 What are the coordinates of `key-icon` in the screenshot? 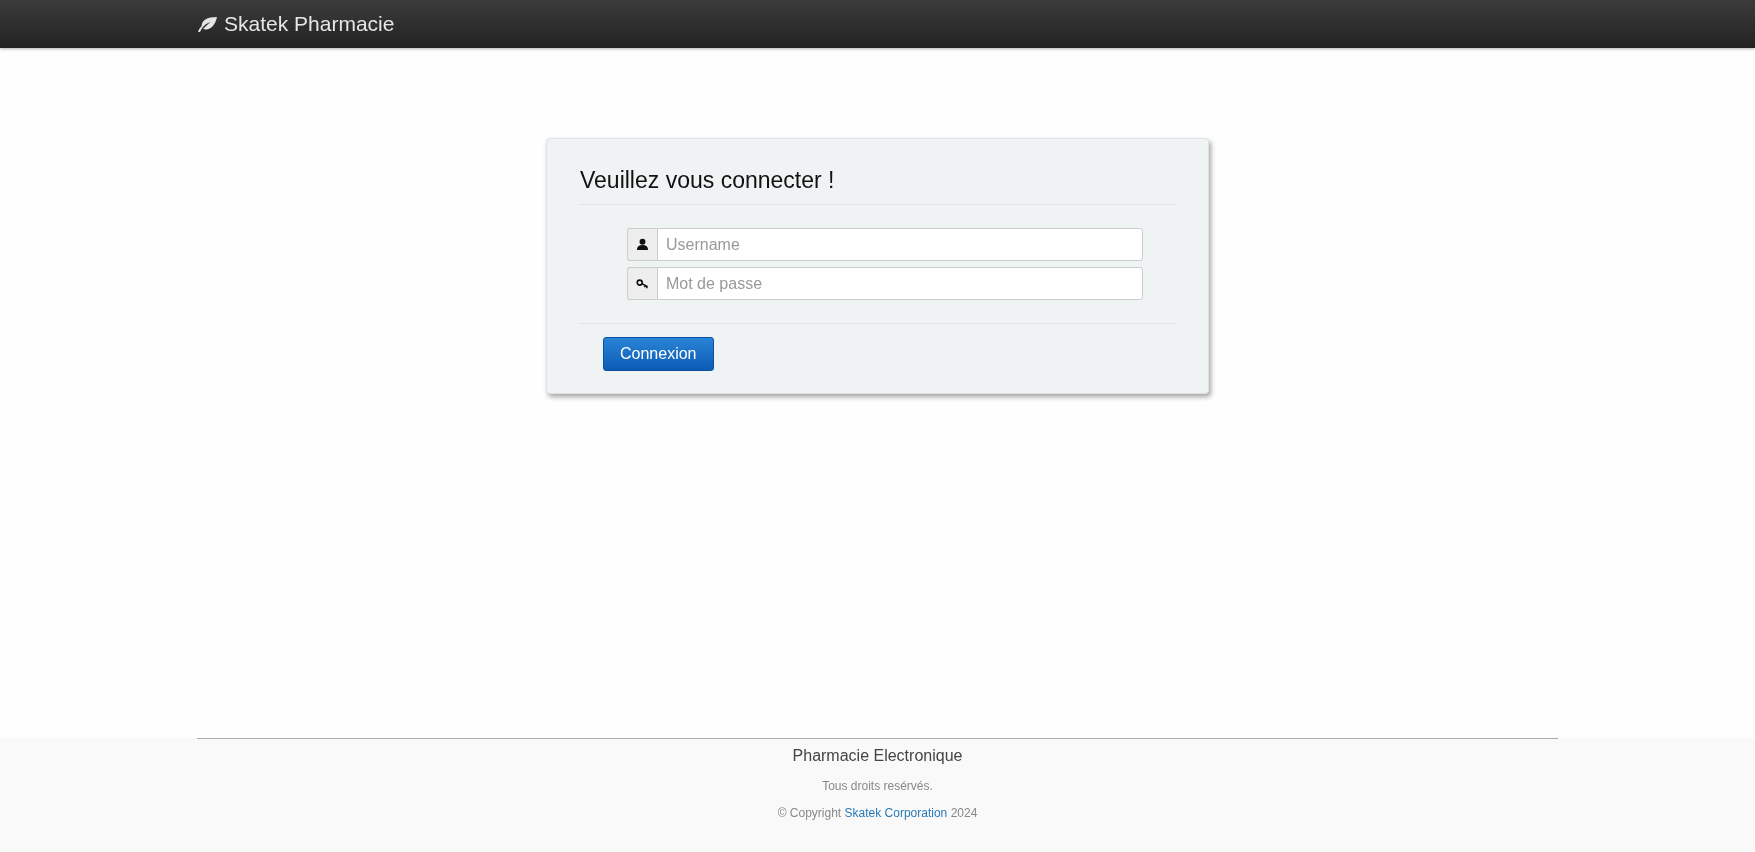 It's located at (642, 283).